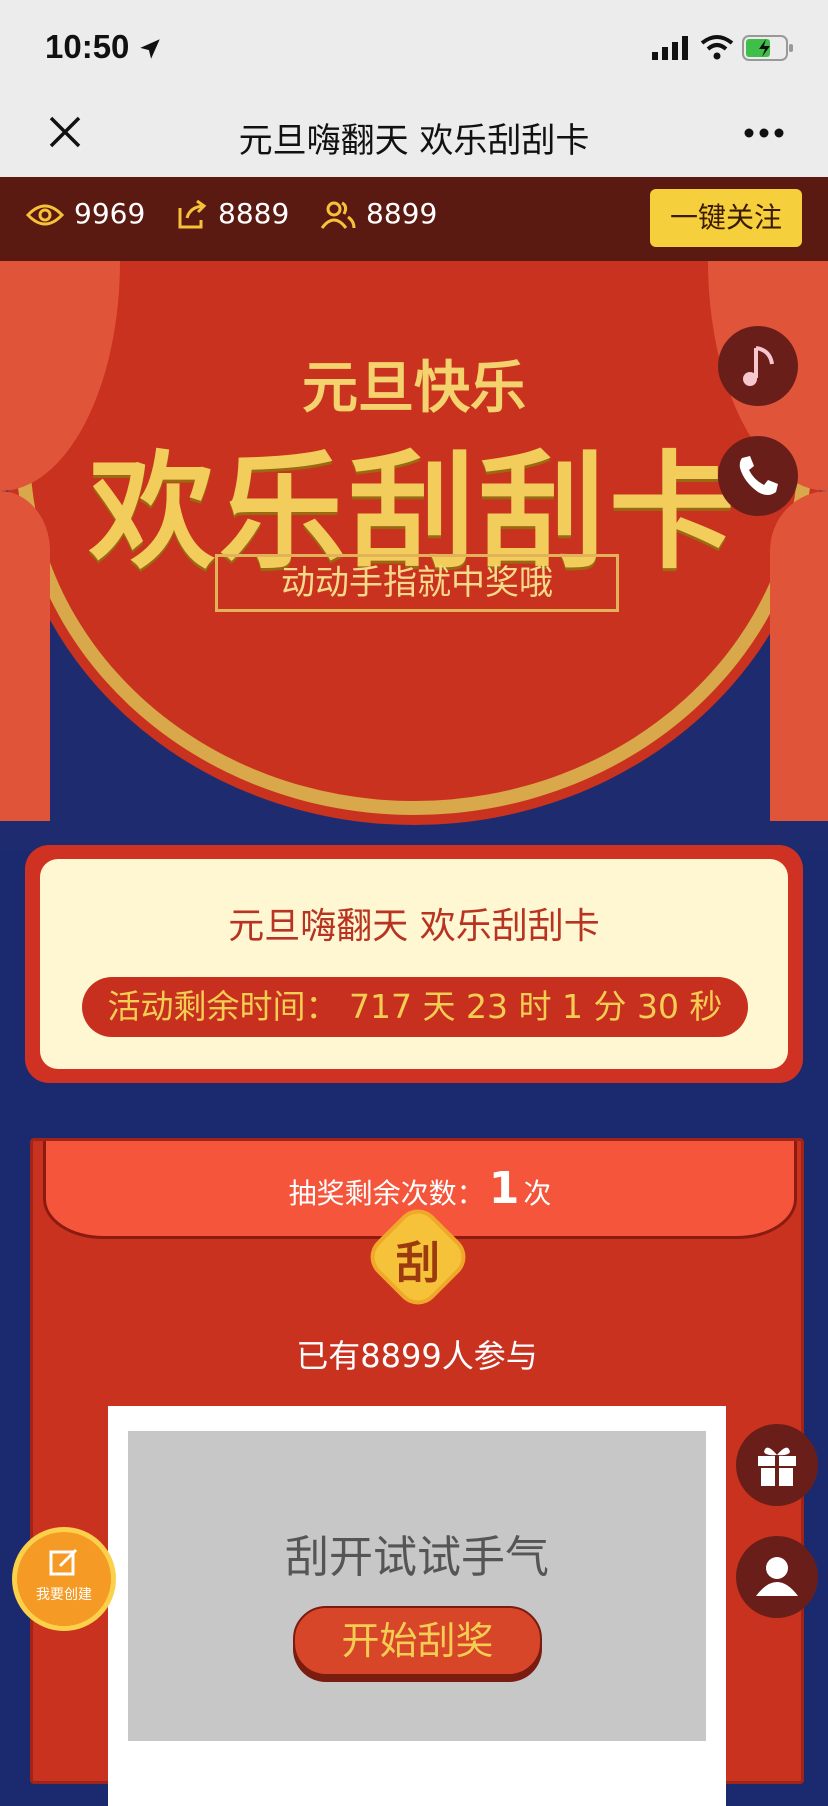 The height and width of the screenshot is (1806, 828). I want to click on share-icon, so click(192, 214).